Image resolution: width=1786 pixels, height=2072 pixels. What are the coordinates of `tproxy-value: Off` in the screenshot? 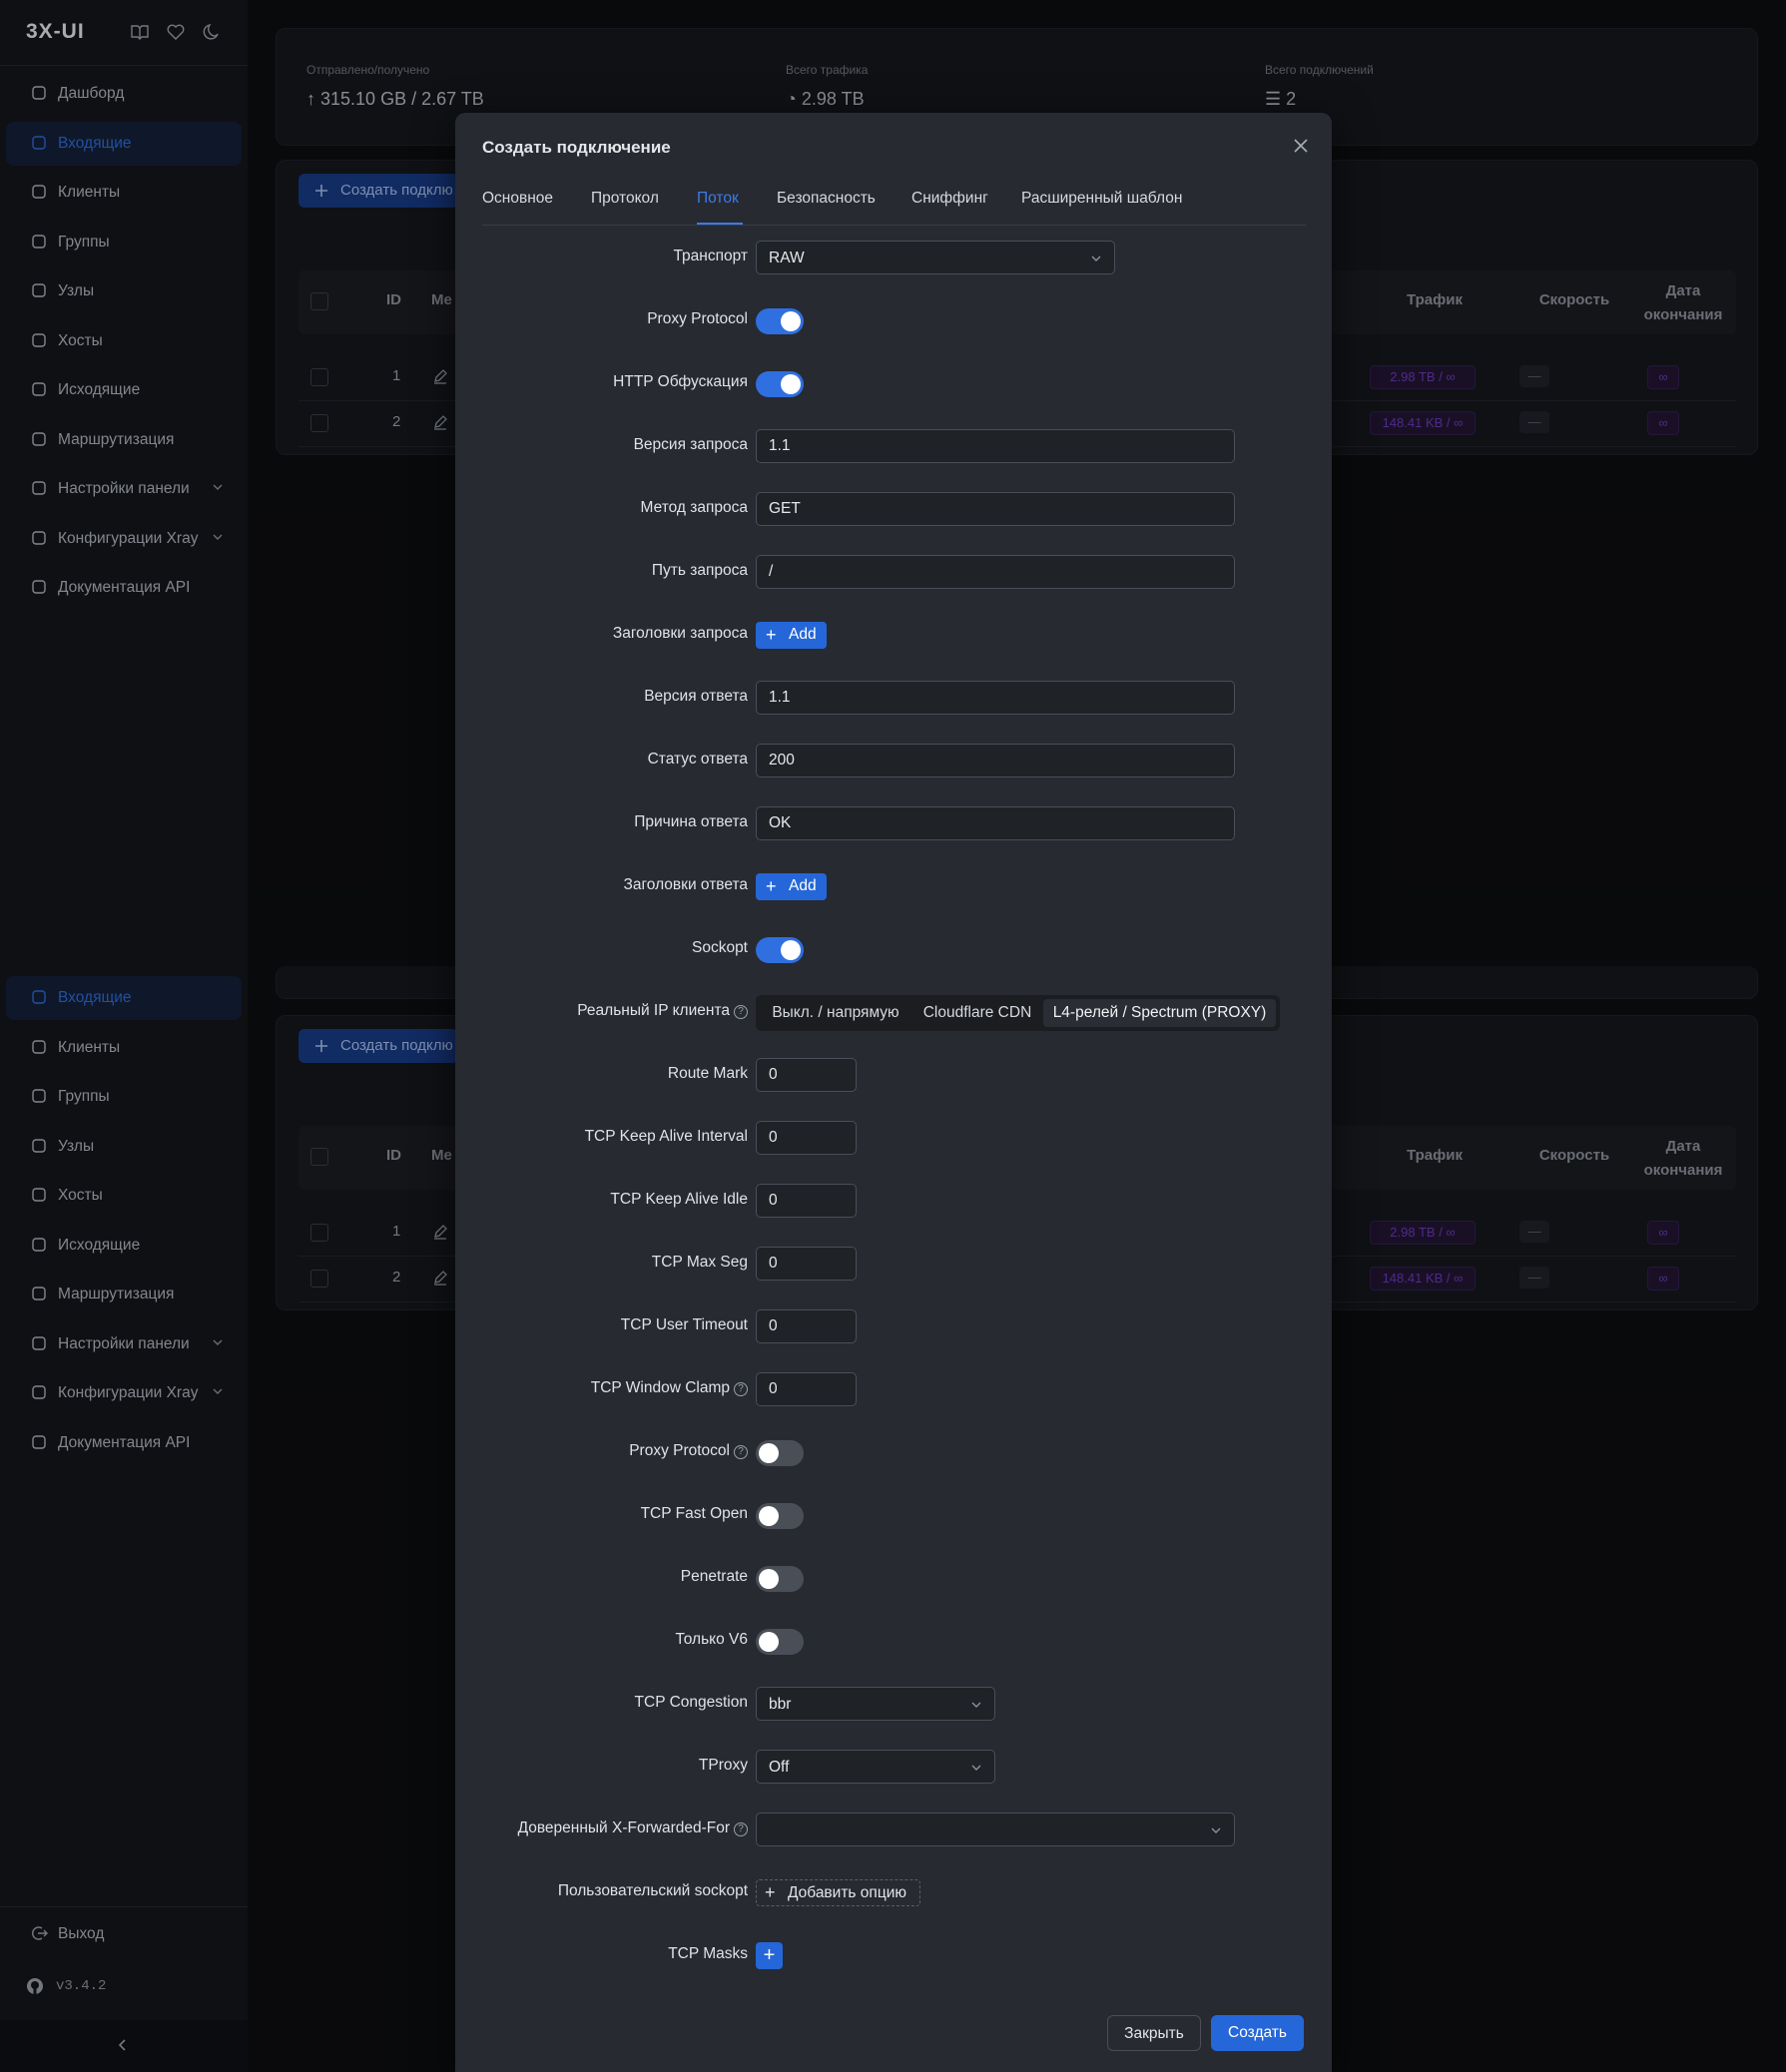 It's located at (779, 1767).